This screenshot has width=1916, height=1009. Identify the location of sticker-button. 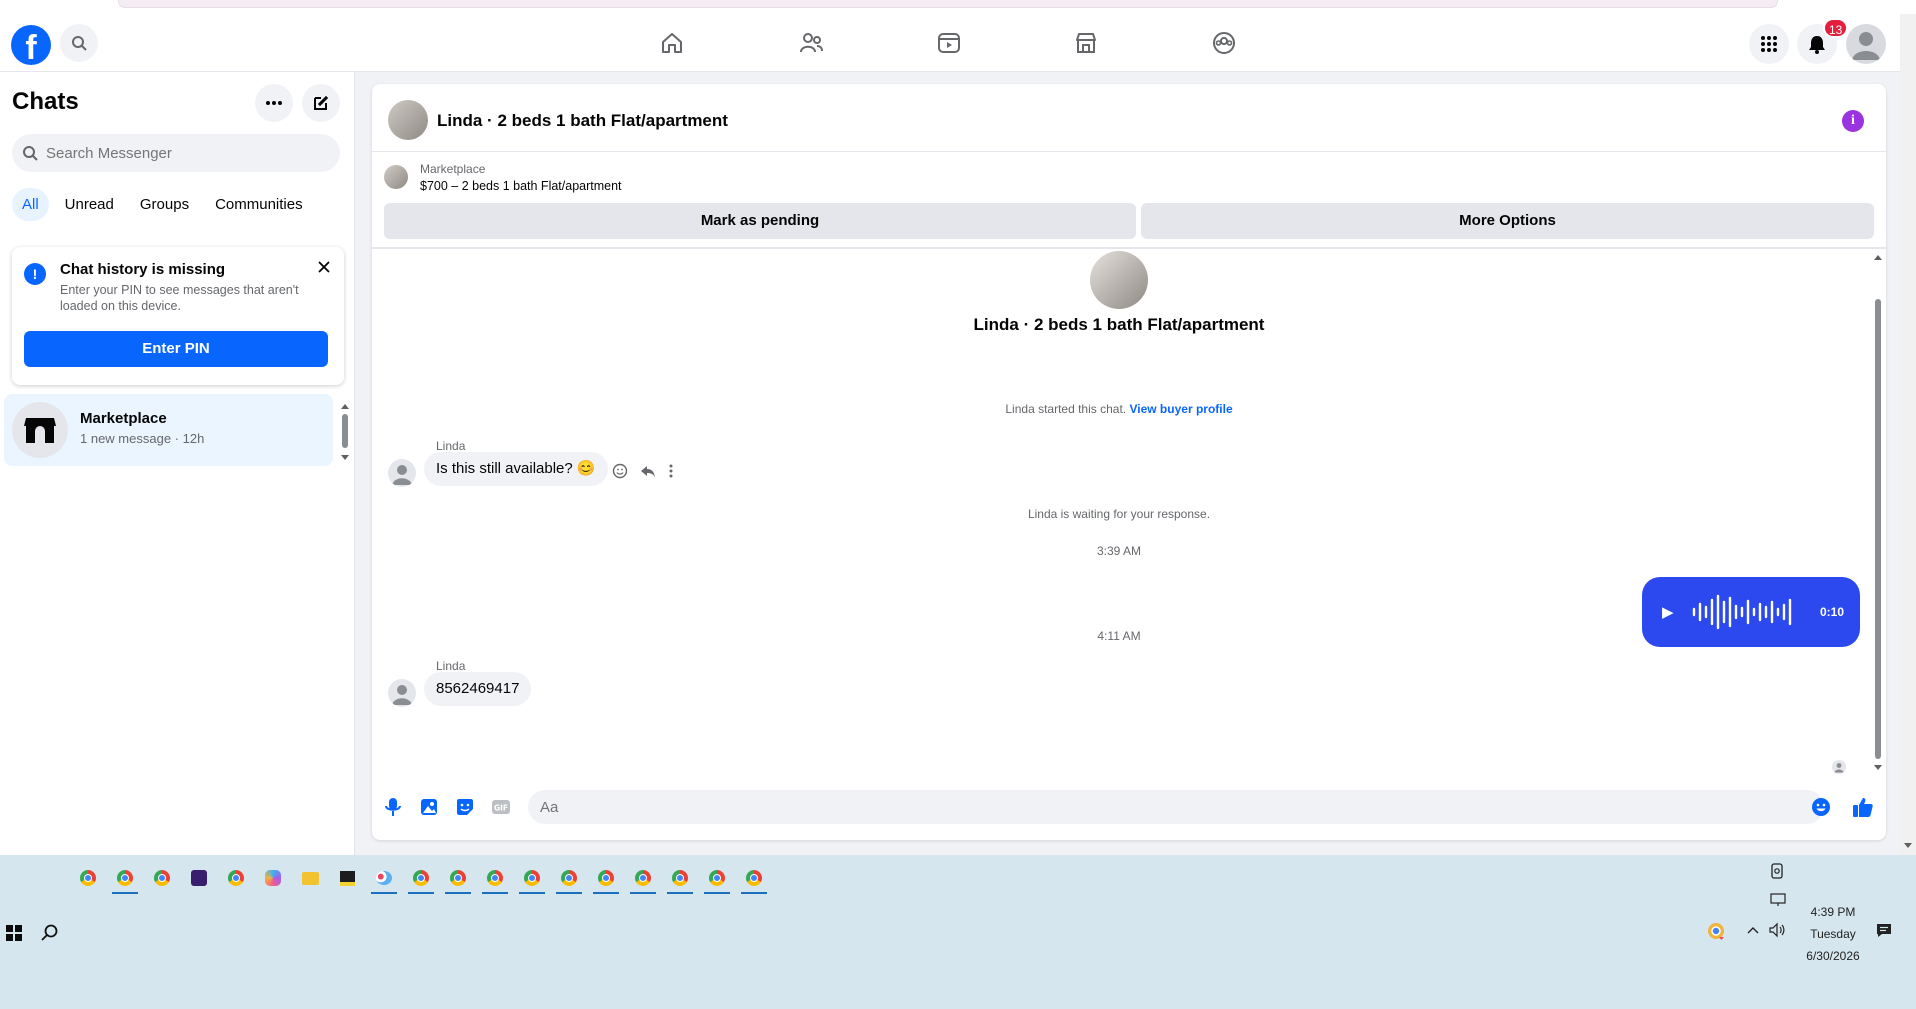
(465, 807).